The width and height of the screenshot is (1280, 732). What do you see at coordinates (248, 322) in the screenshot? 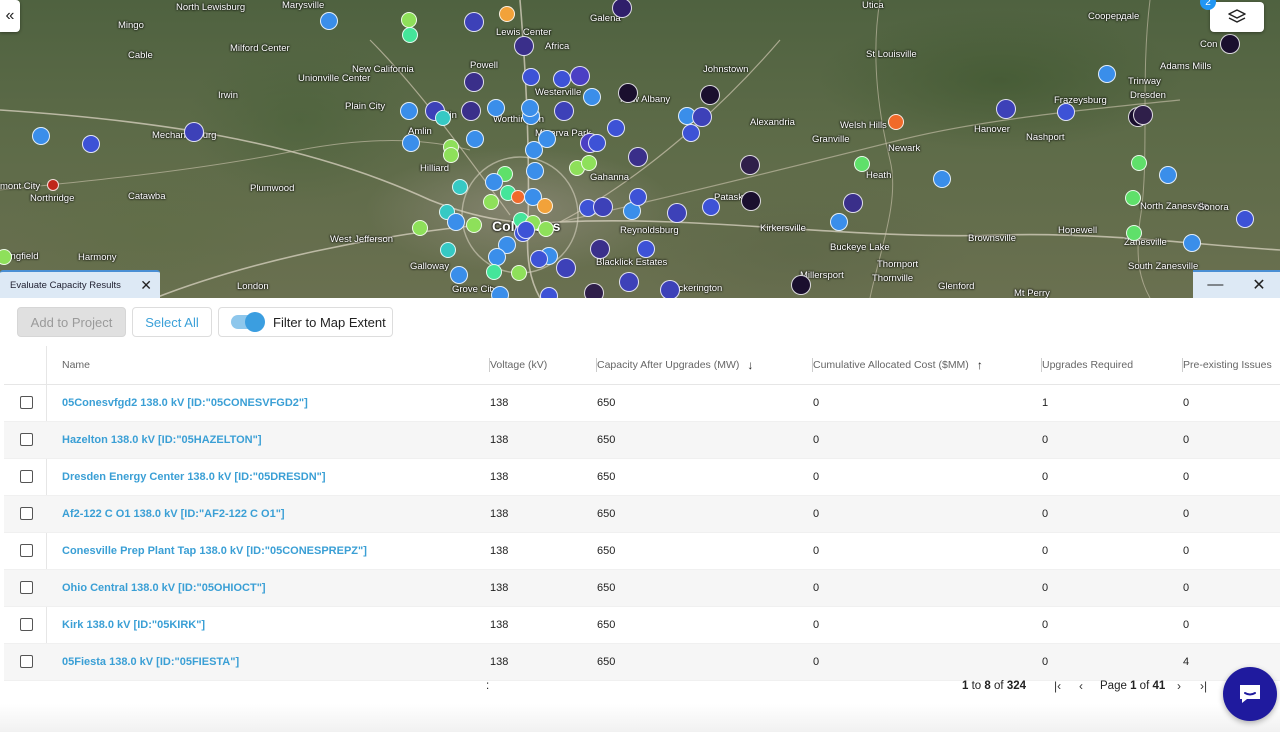
I see `toggle-switch` at bounding box center [248, 322].